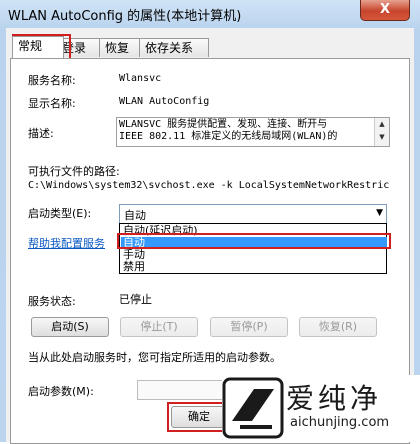 This screenshot has width=420, height=444. Describe the element at coordinates (254, 231) in the screenshot. I see `option-automatic-delayed: 自动(延迟启动)` at that location.